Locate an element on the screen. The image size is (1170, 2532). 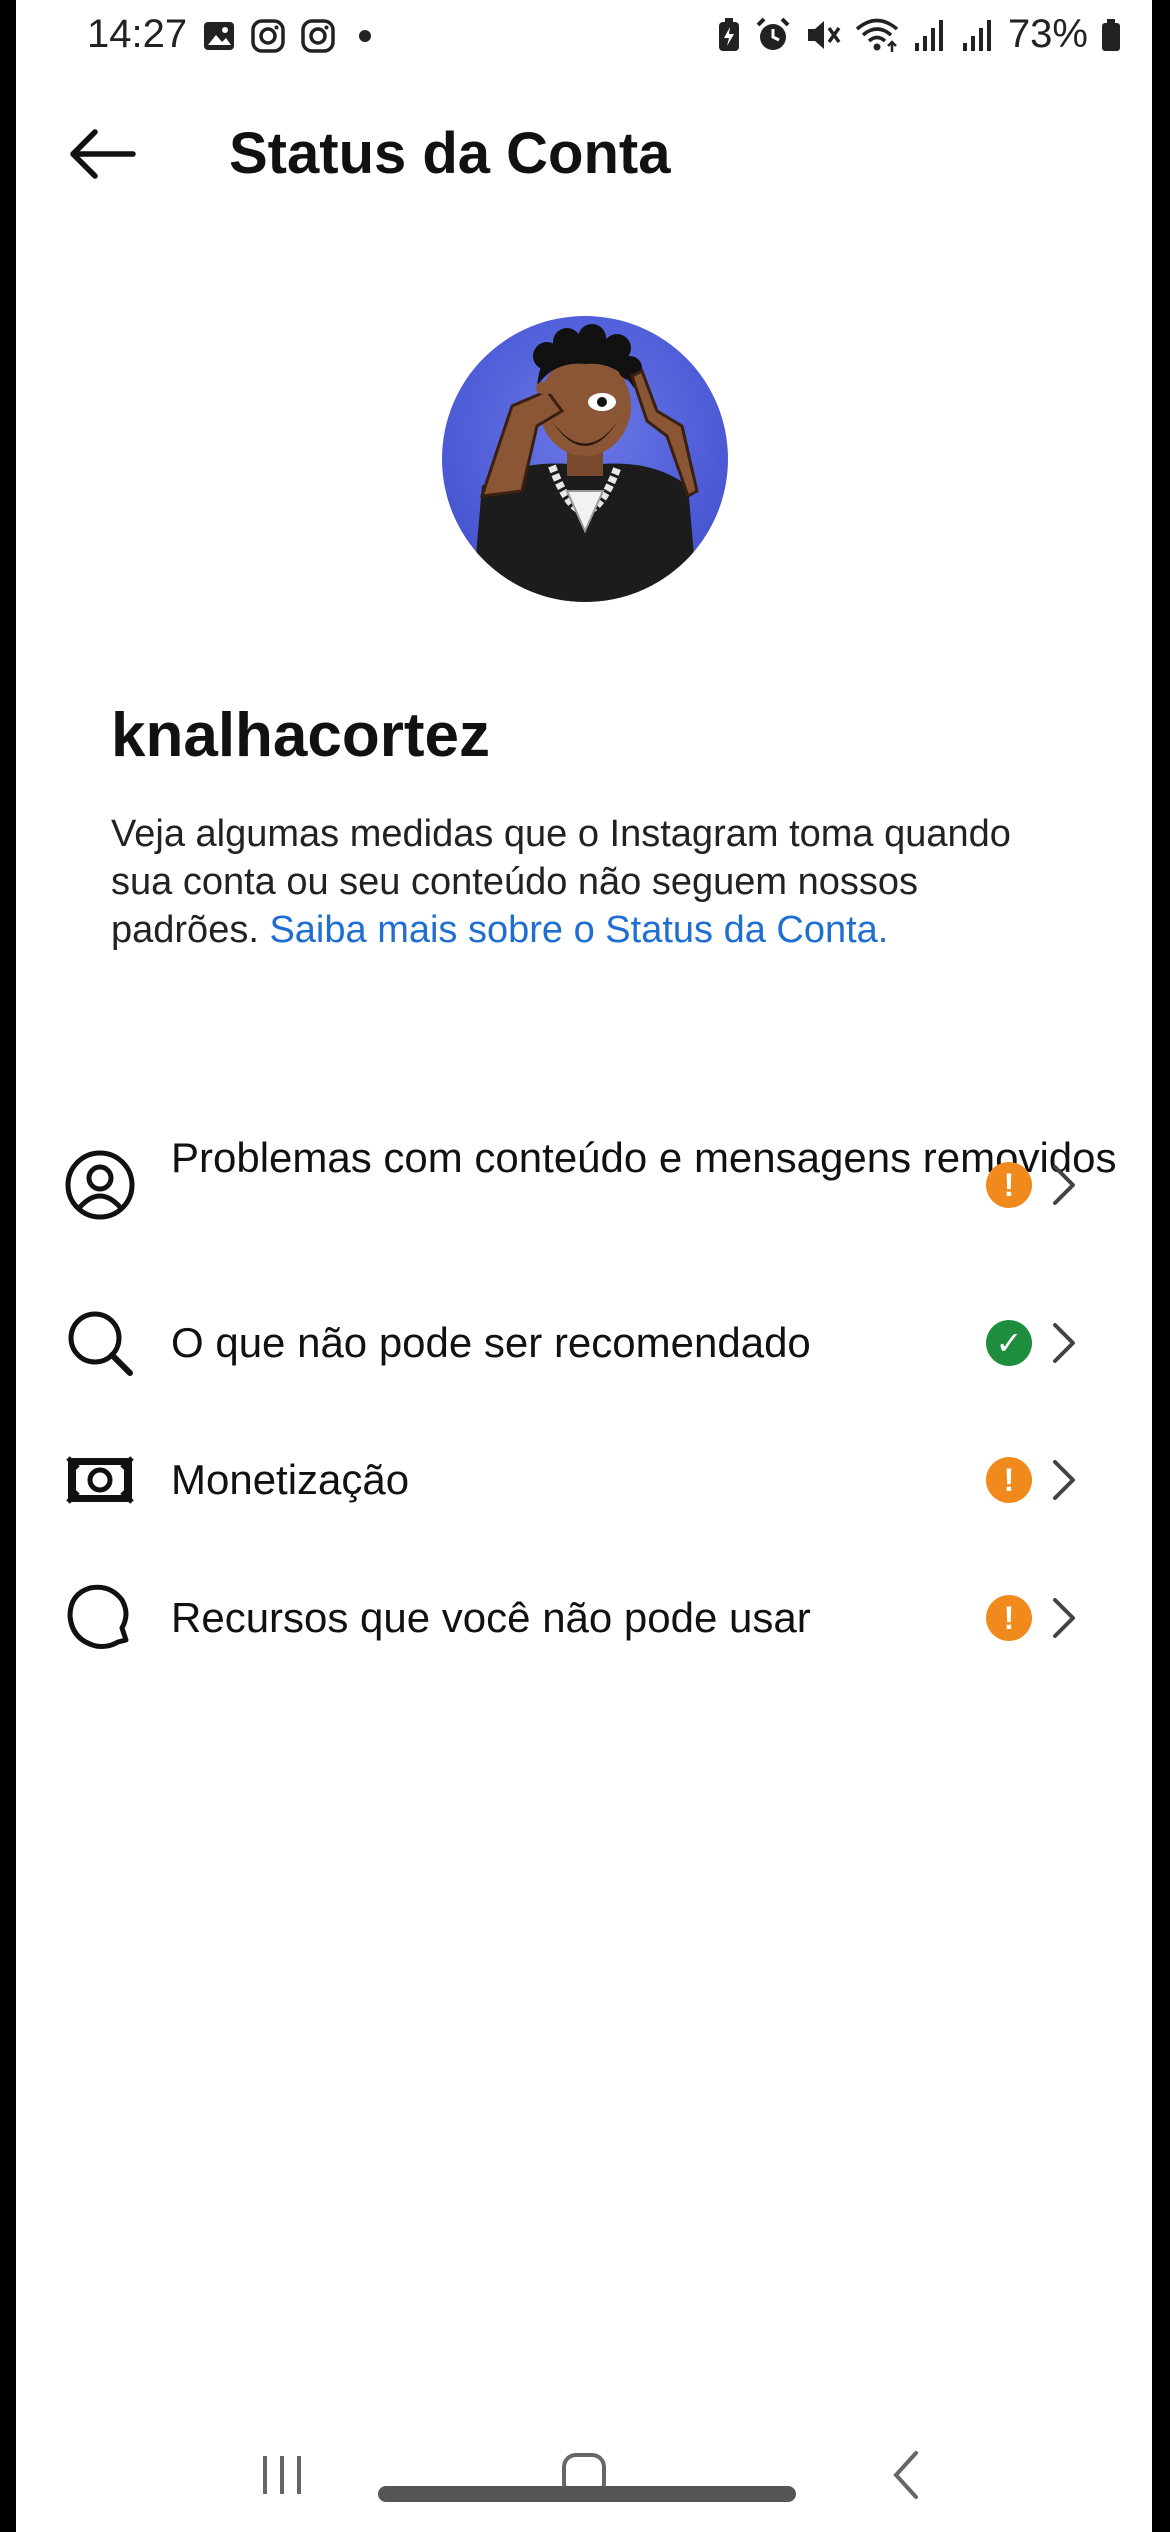
list-item-label: Recursos que você não pode usar is located at coordinates (491, 1617).